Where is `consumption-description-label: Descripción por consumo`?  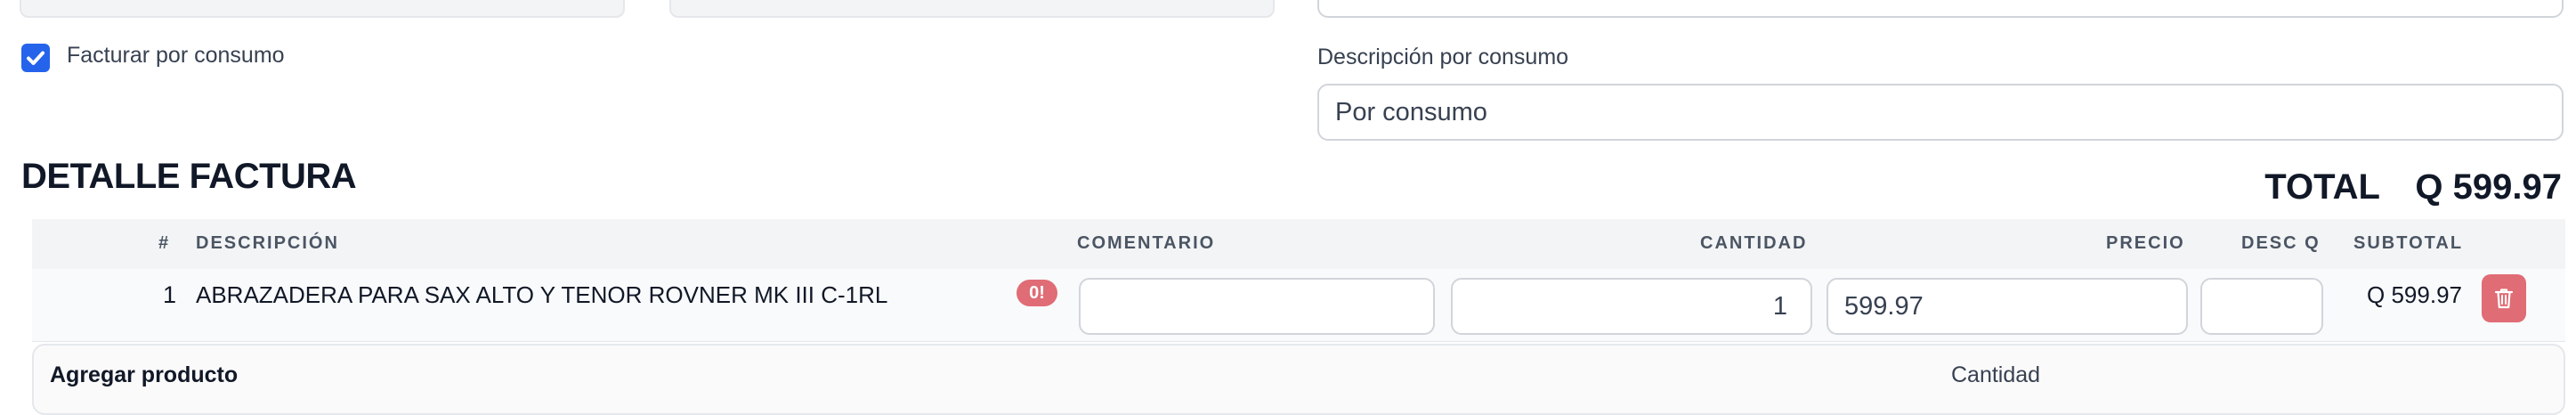
consumption-description-label: Descripción por consumo is located at coordinates (1443, 57).